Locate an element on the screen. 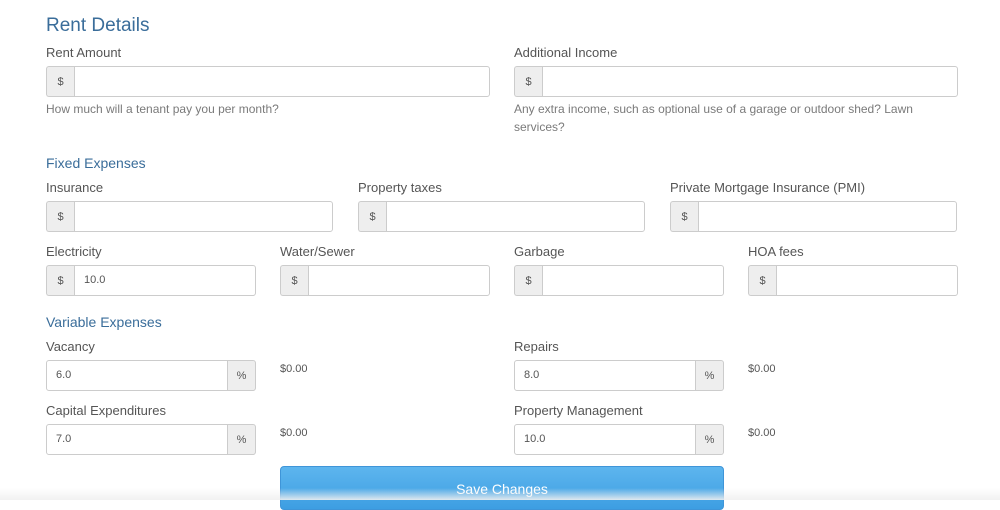 This screenshot has width=1000, height=510. additional-income-help-line-2: services? is located at coordinates (539, 127).